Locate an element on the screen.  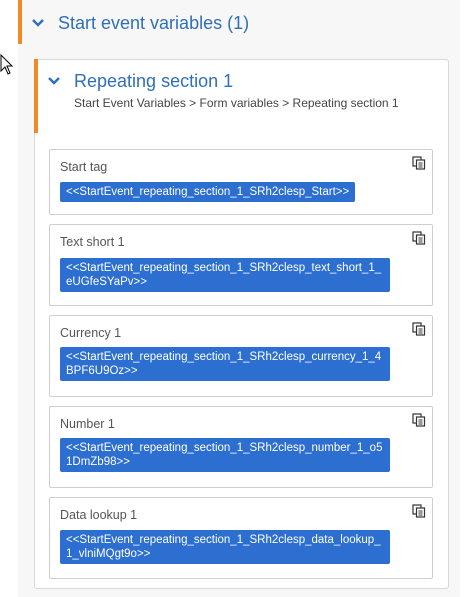
variable-label: Start tag is located at coordinates (84, 167).